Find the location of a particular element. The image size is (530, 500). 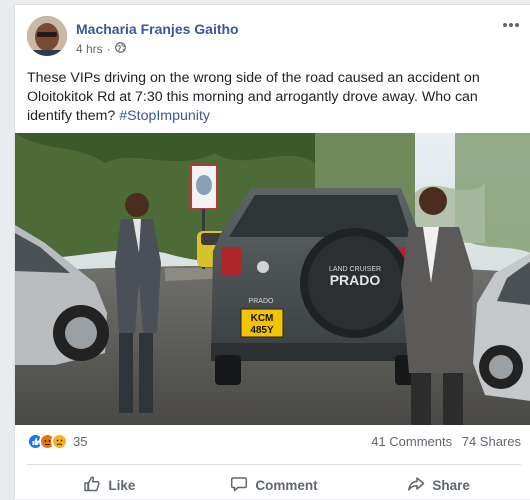

post-actions: Like Comment Share is located at coordinates (274, 485).